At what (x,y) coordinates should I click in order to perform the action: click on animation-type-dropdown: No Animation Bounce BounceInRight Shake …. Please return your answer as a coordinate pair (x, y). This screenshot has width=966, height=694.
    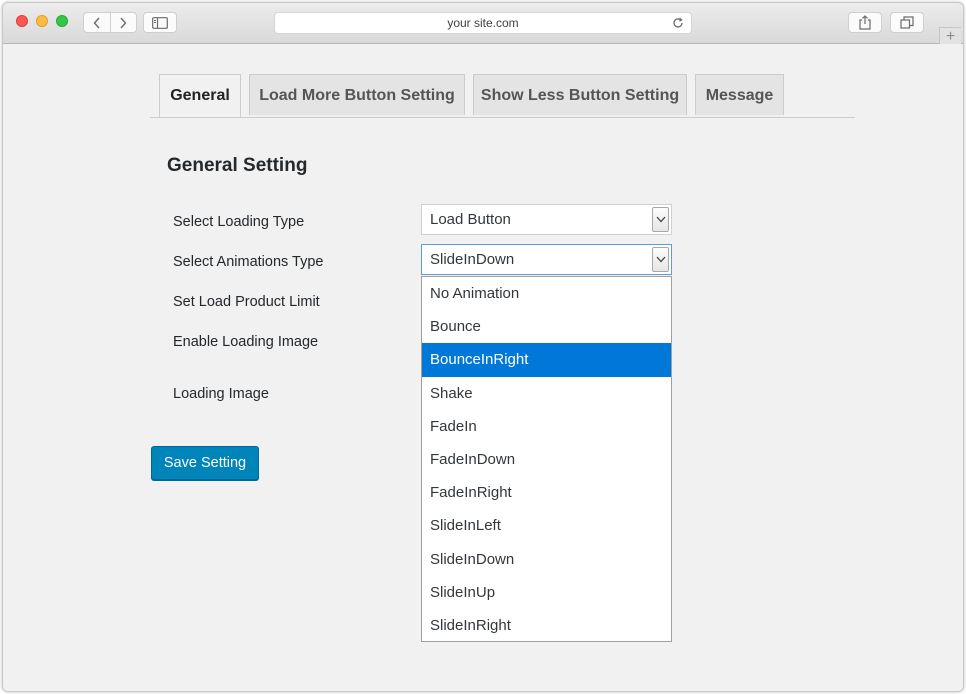
    Looking at the image, I should click on (546, 459).